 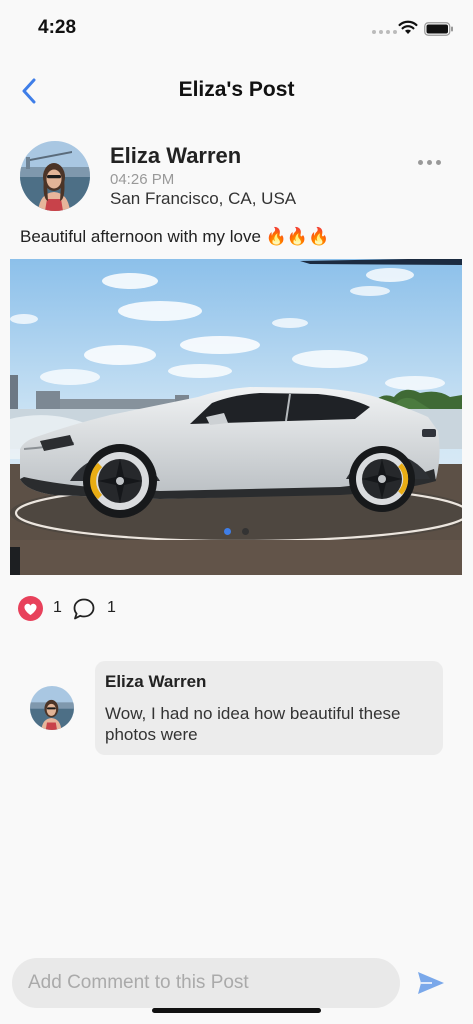 I want to click on page-title: Eliza's Post, so click(x=236, y=89).